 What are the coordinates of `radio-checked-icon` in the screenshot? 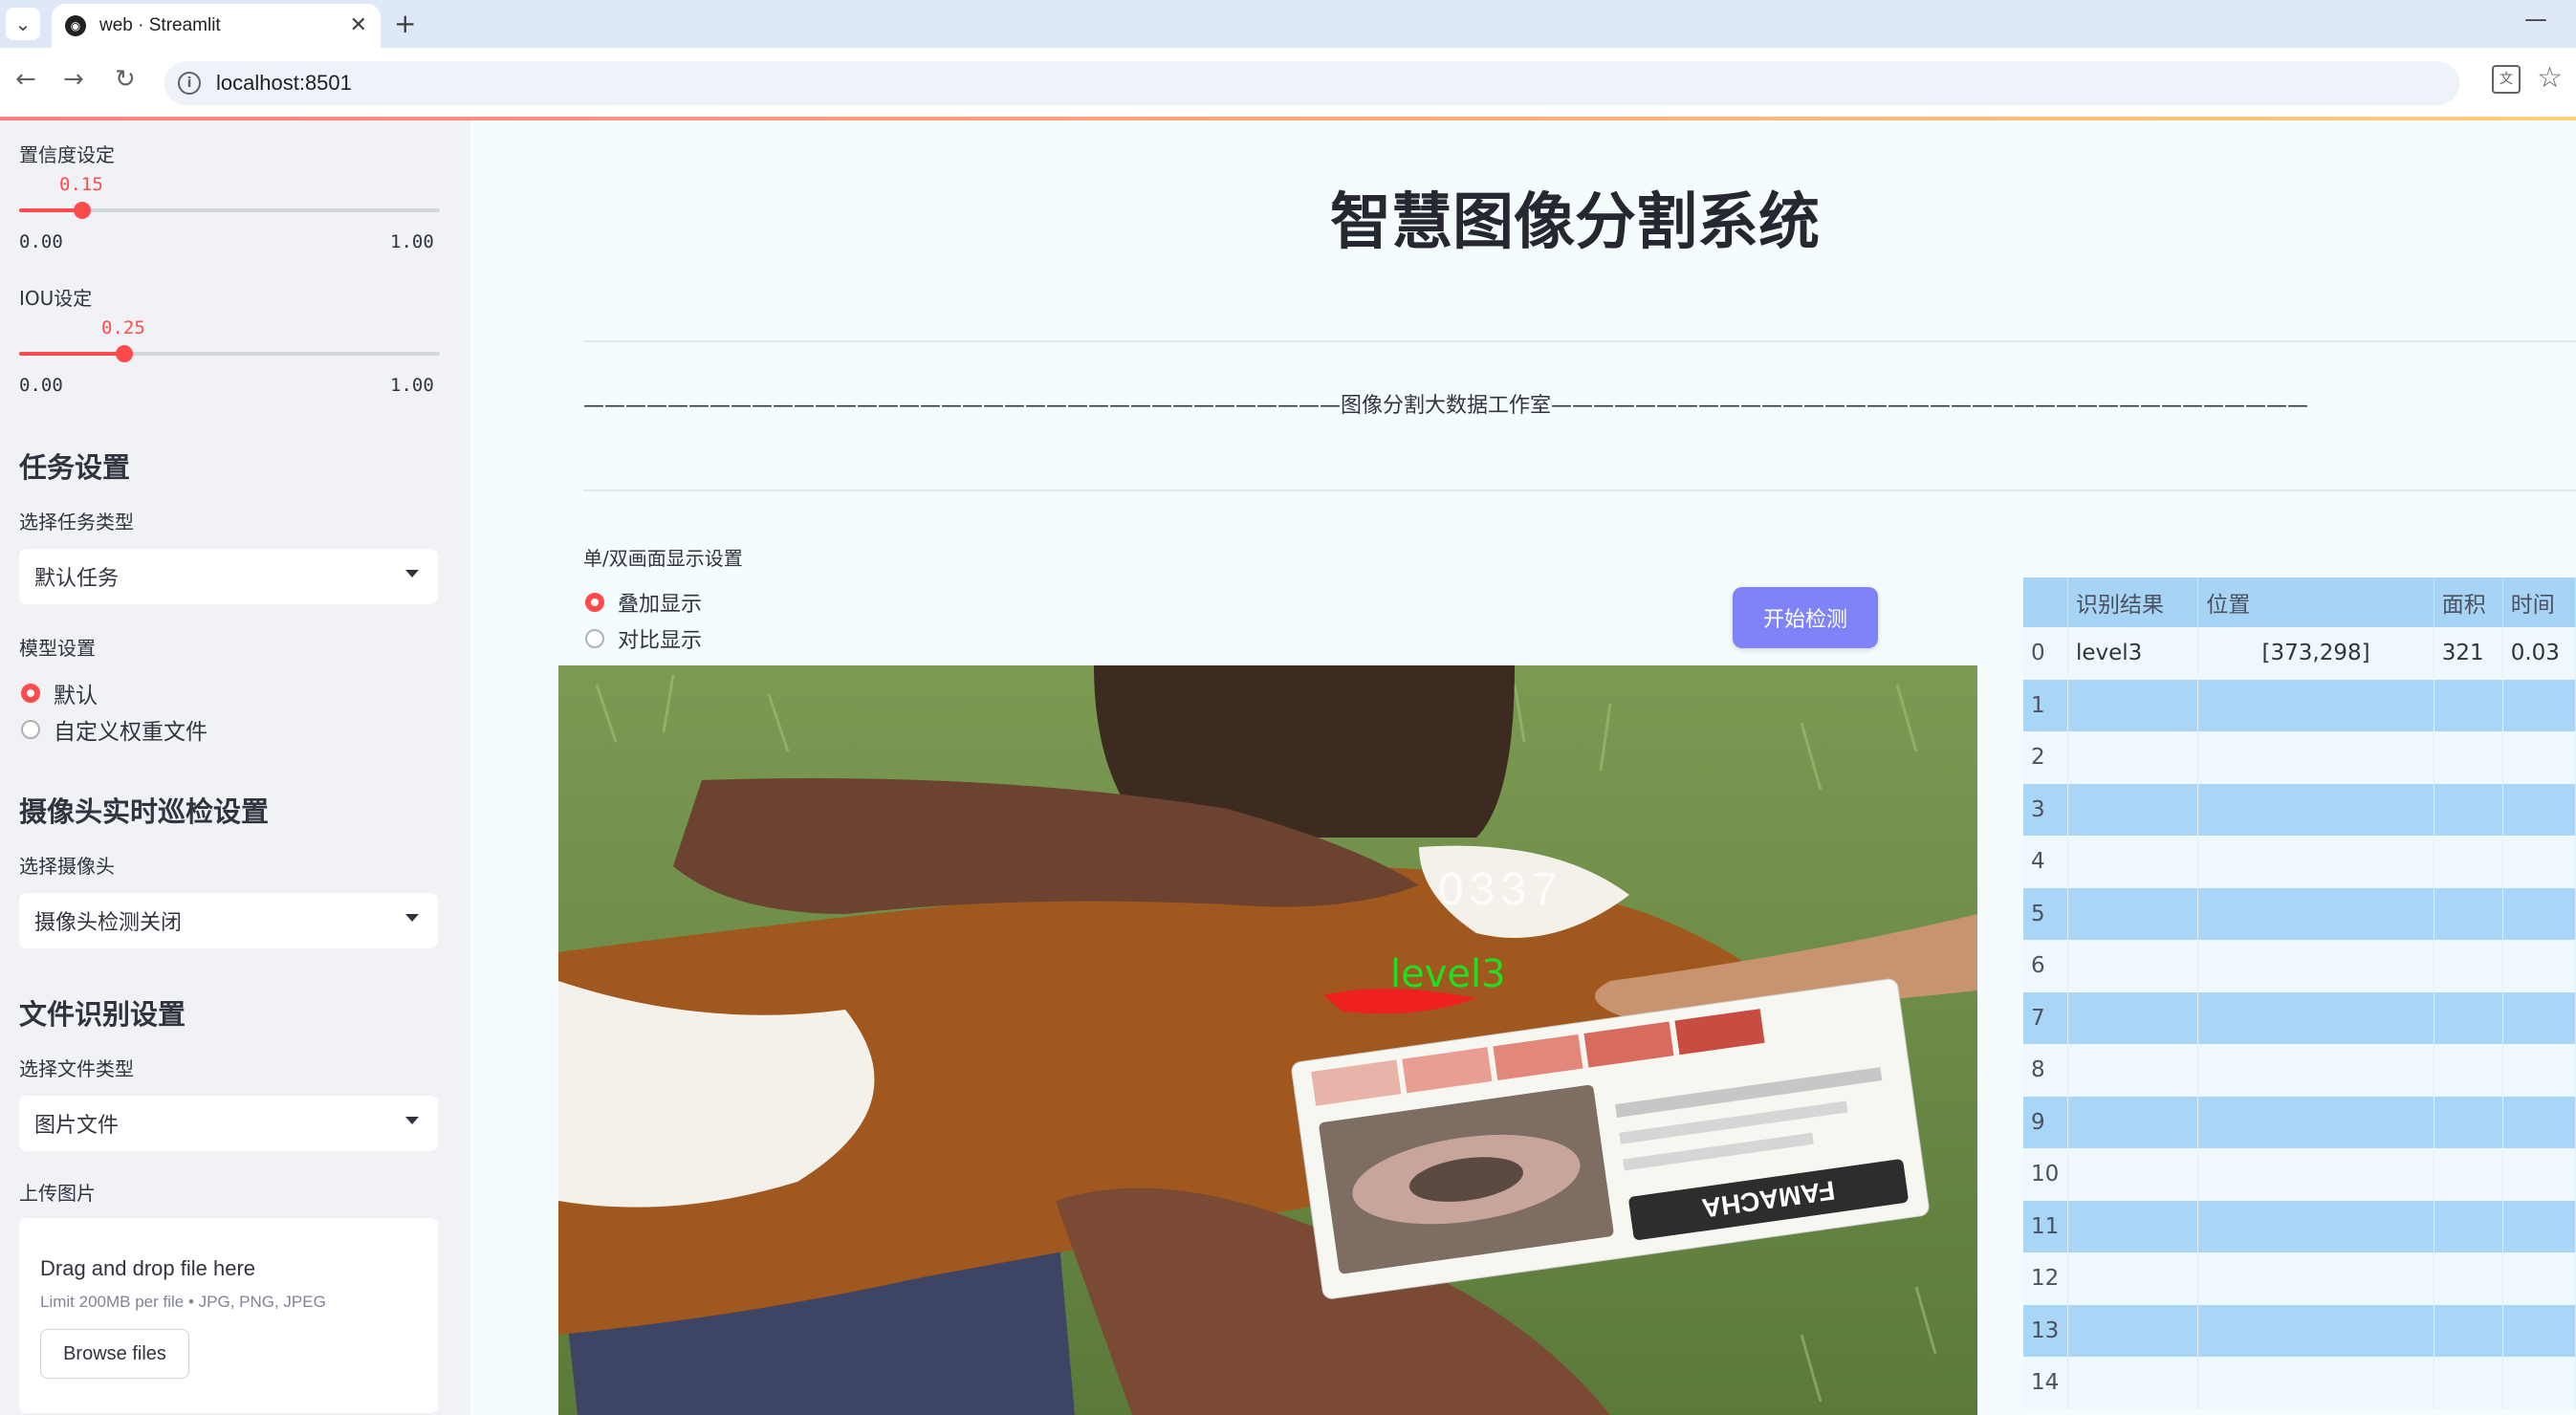 It's located at (594, 602).